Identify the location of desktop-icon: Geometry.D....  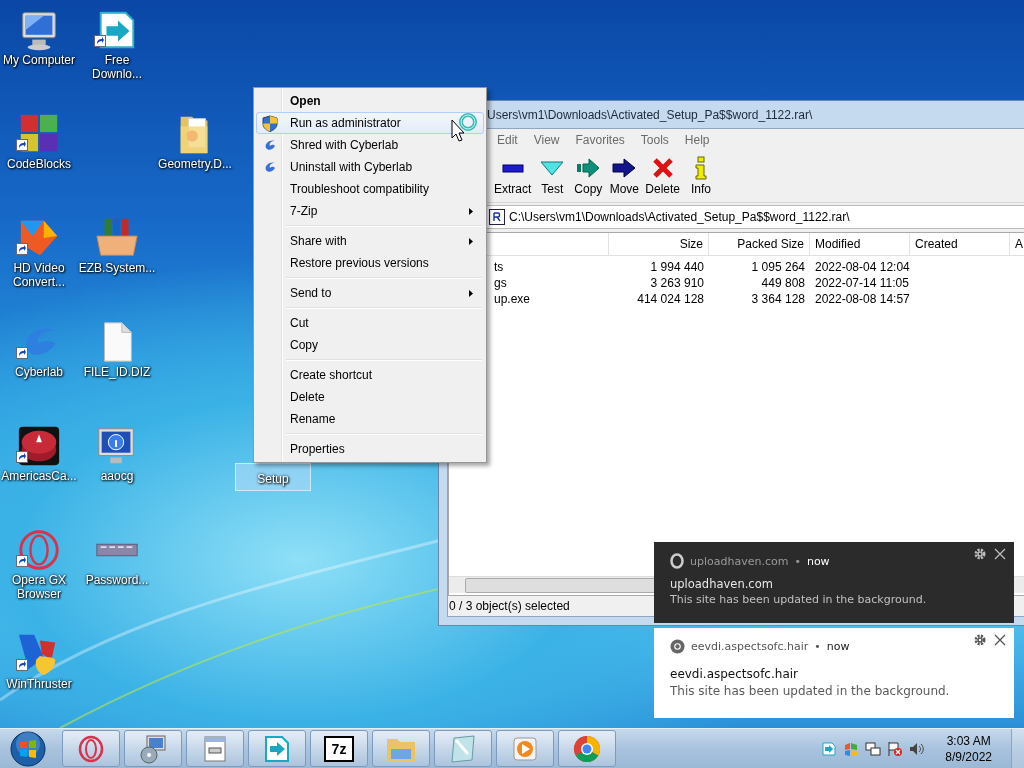
(195, 160).